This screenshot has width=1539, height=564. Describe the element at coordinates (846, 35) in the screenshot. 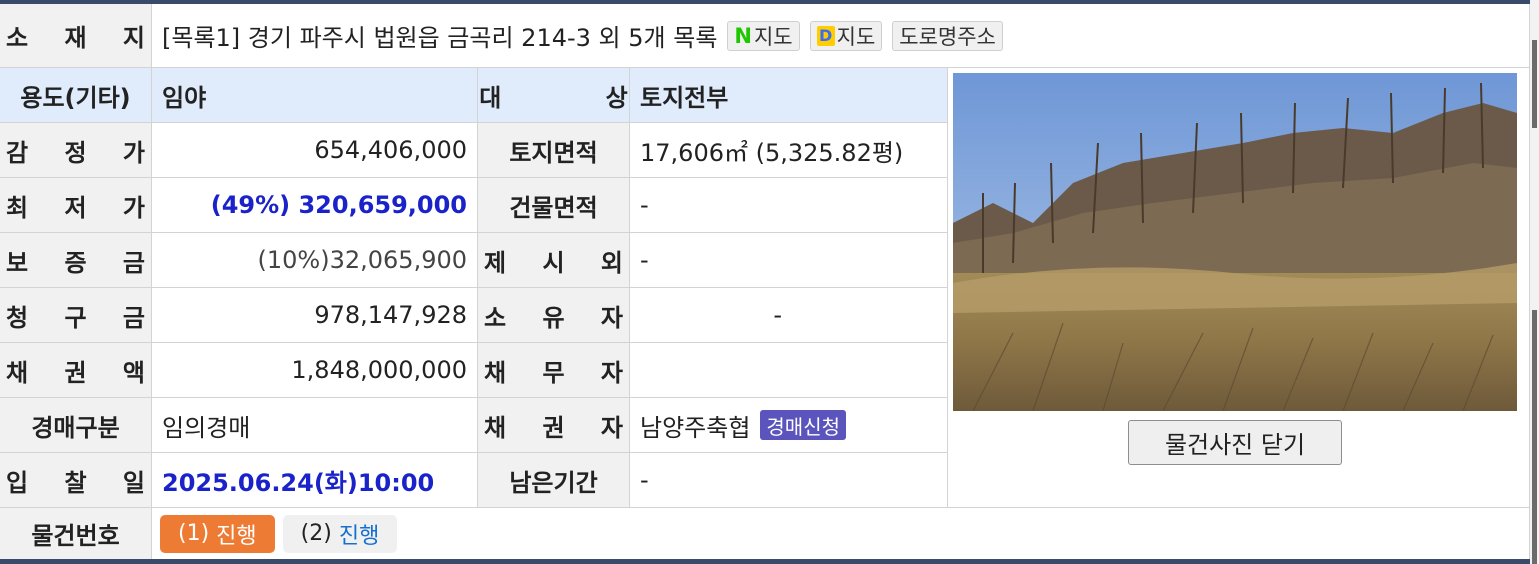

I see `daum-map-button: D 지도` at that location.